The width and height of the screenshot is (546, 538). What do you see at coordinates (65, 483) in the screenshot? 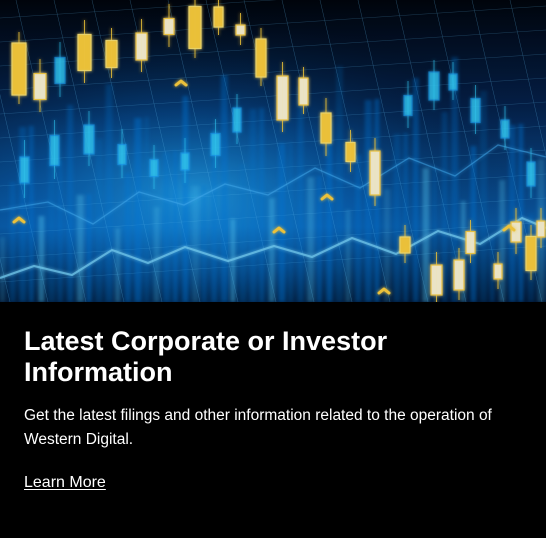
I see `learn-more-link: Learn More` at bounding box center [65, 483].